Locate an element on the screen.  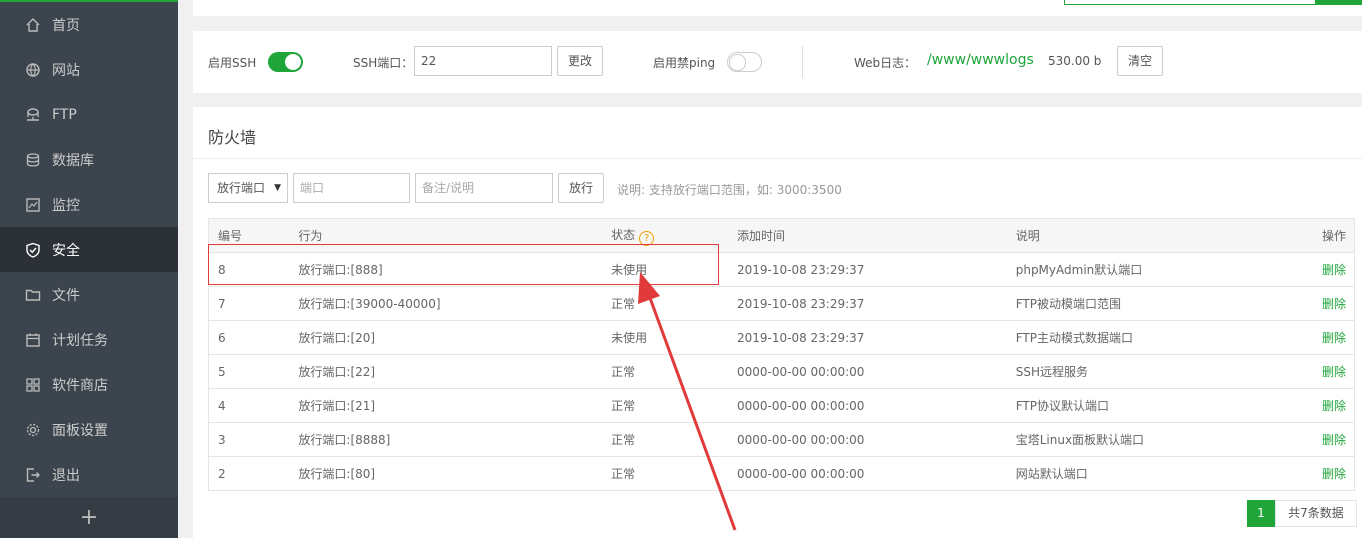
add-menu-button: + is located at coordinates (89, 517).